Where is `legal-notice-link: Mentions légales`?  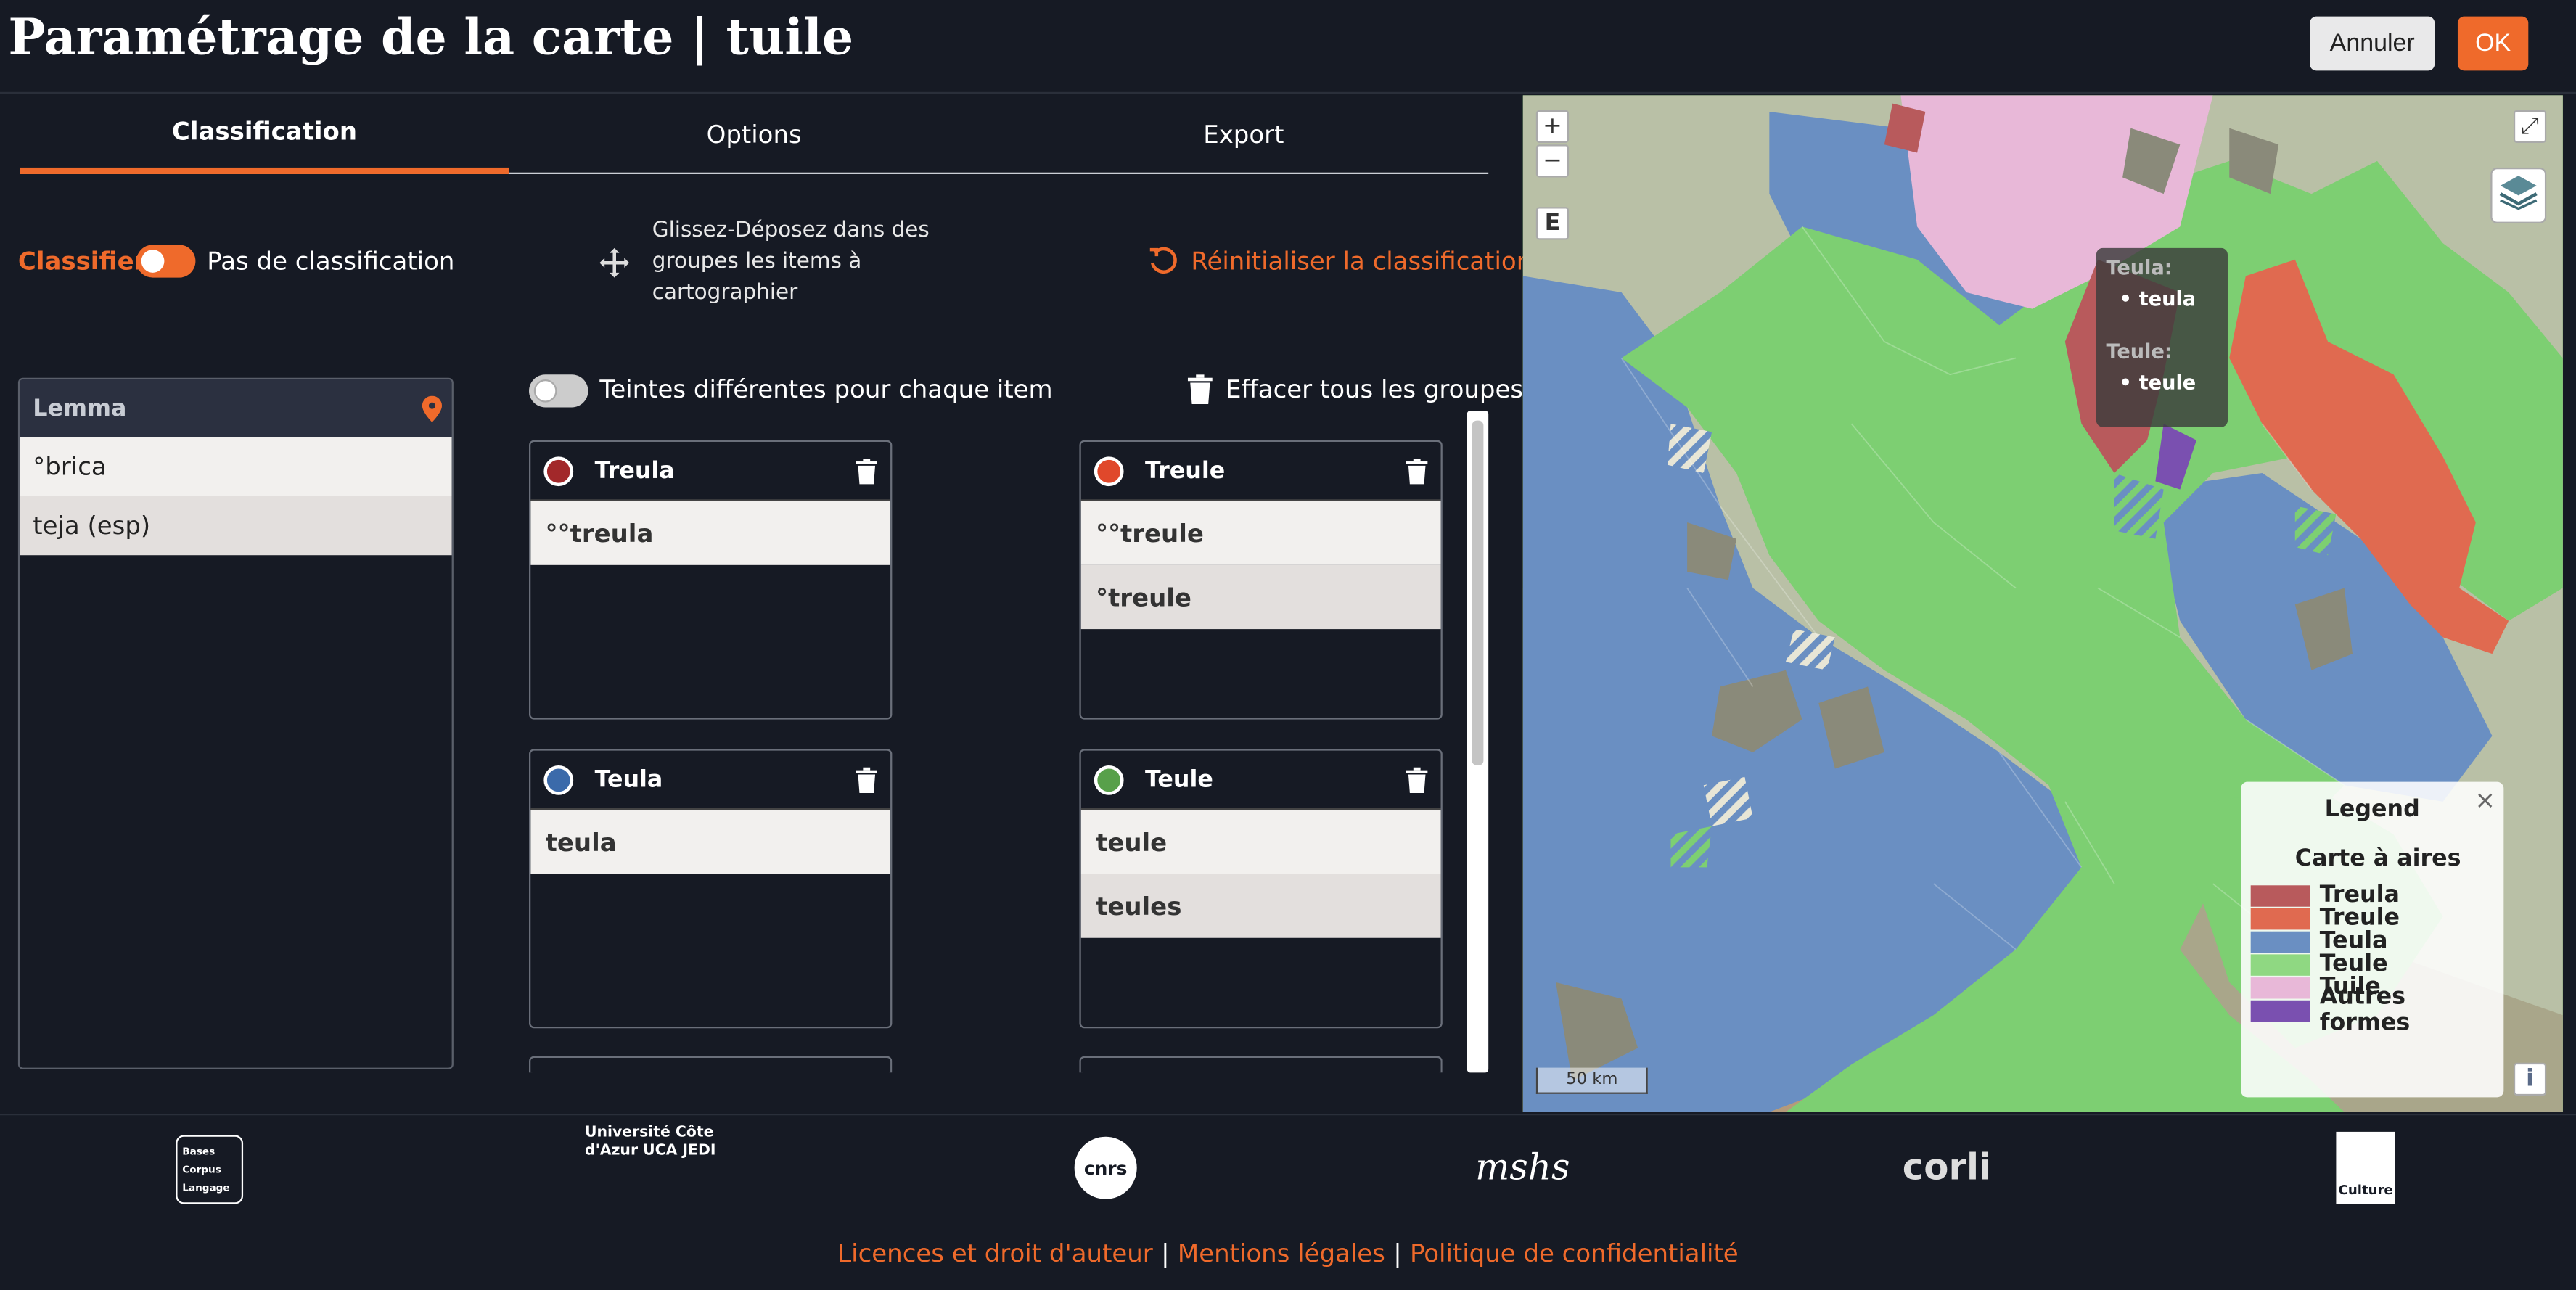 legal-notice-link: Mentions légales is located at coordinates (1281, 1253).